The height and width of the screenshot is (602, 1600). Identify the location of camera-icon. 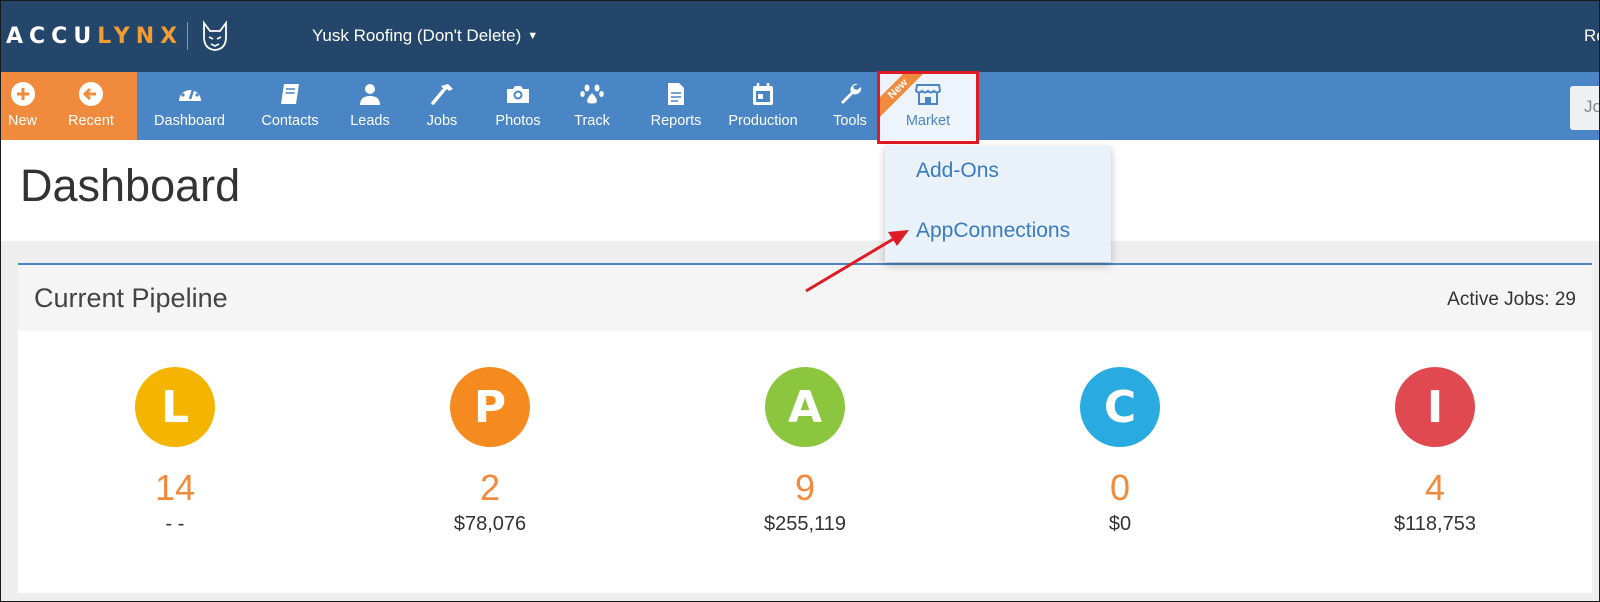
(518, 94).